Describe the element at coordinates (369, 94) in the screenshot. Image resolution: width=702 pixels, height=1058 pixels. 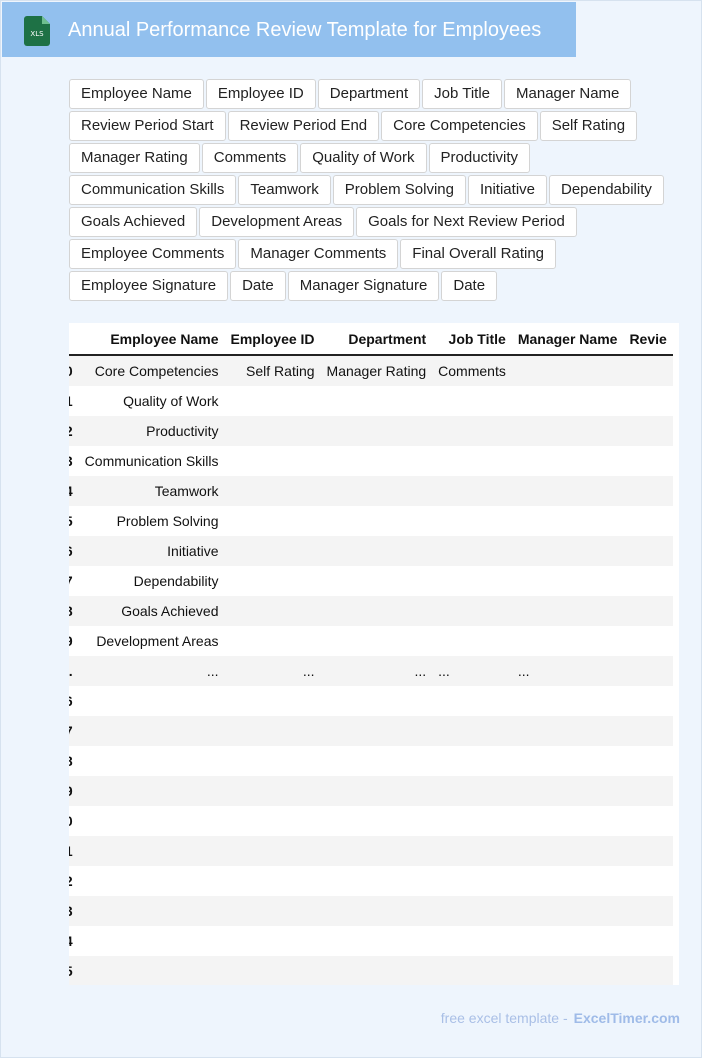
I see `field-chip: Department` at that location.